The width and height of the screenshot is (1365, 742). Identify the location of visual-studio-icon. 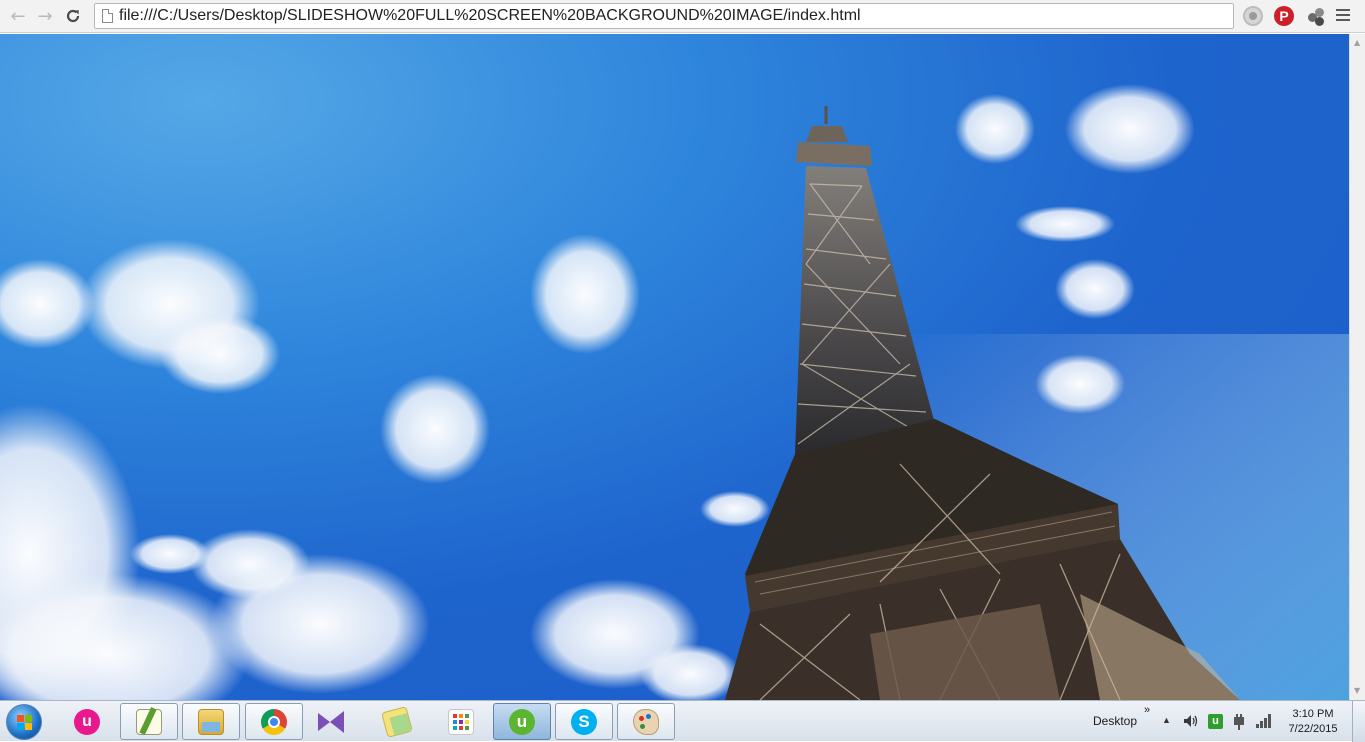
(331, 721).